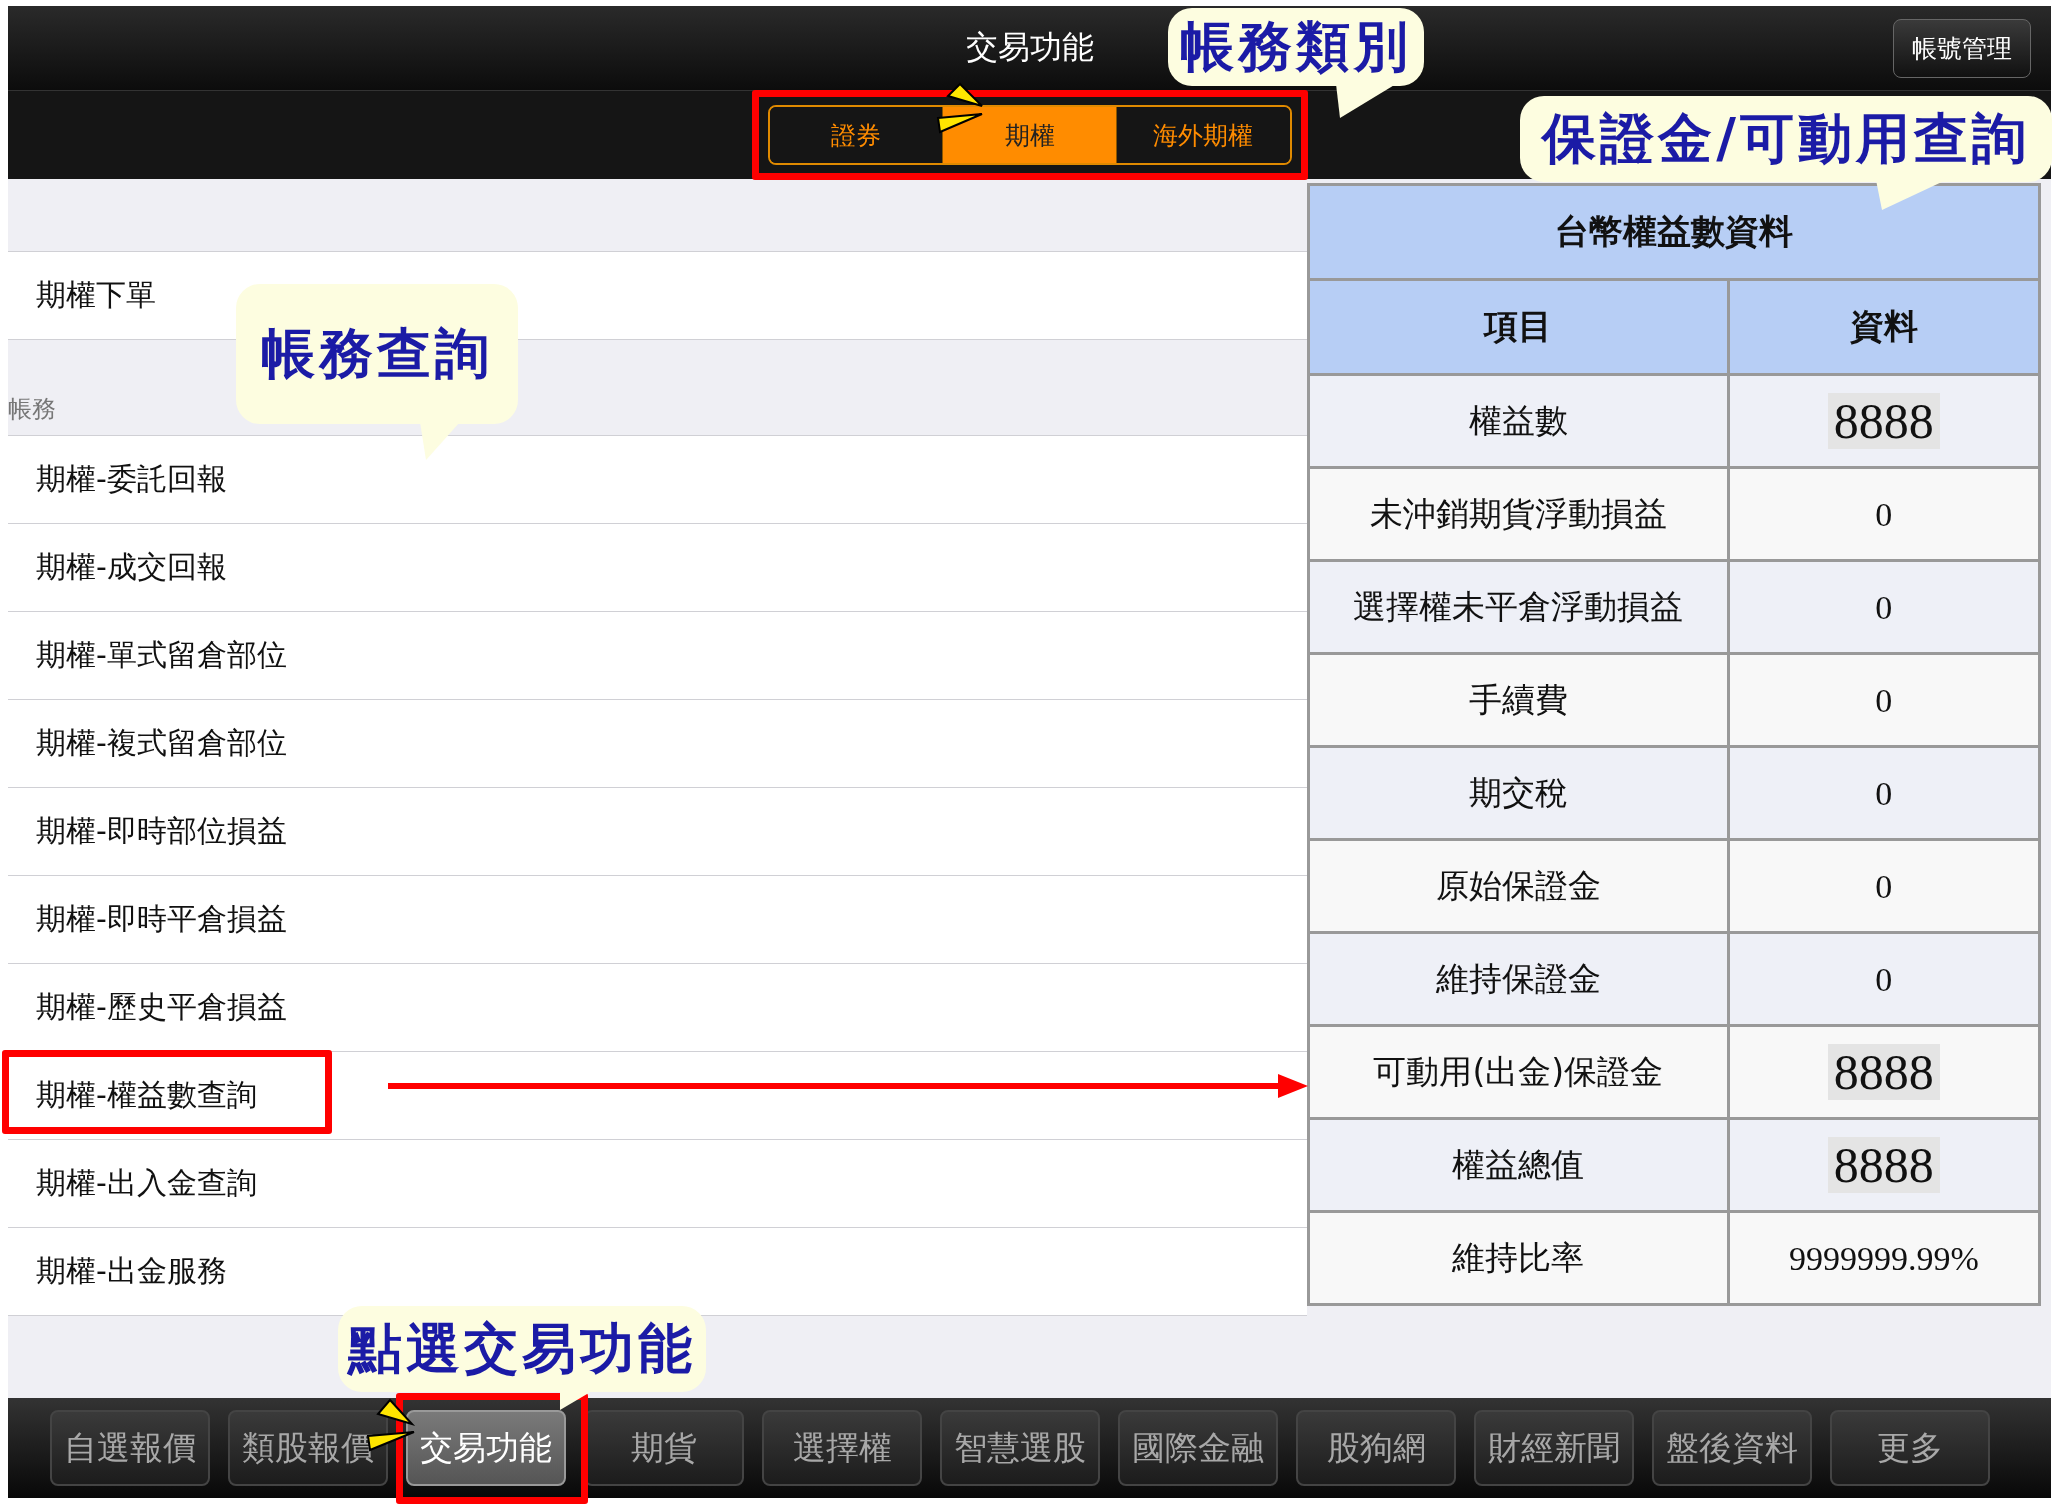  Describe the element at coordinates (856, 135) in the screenshot. I see `segment-tab: 證券` at that location.